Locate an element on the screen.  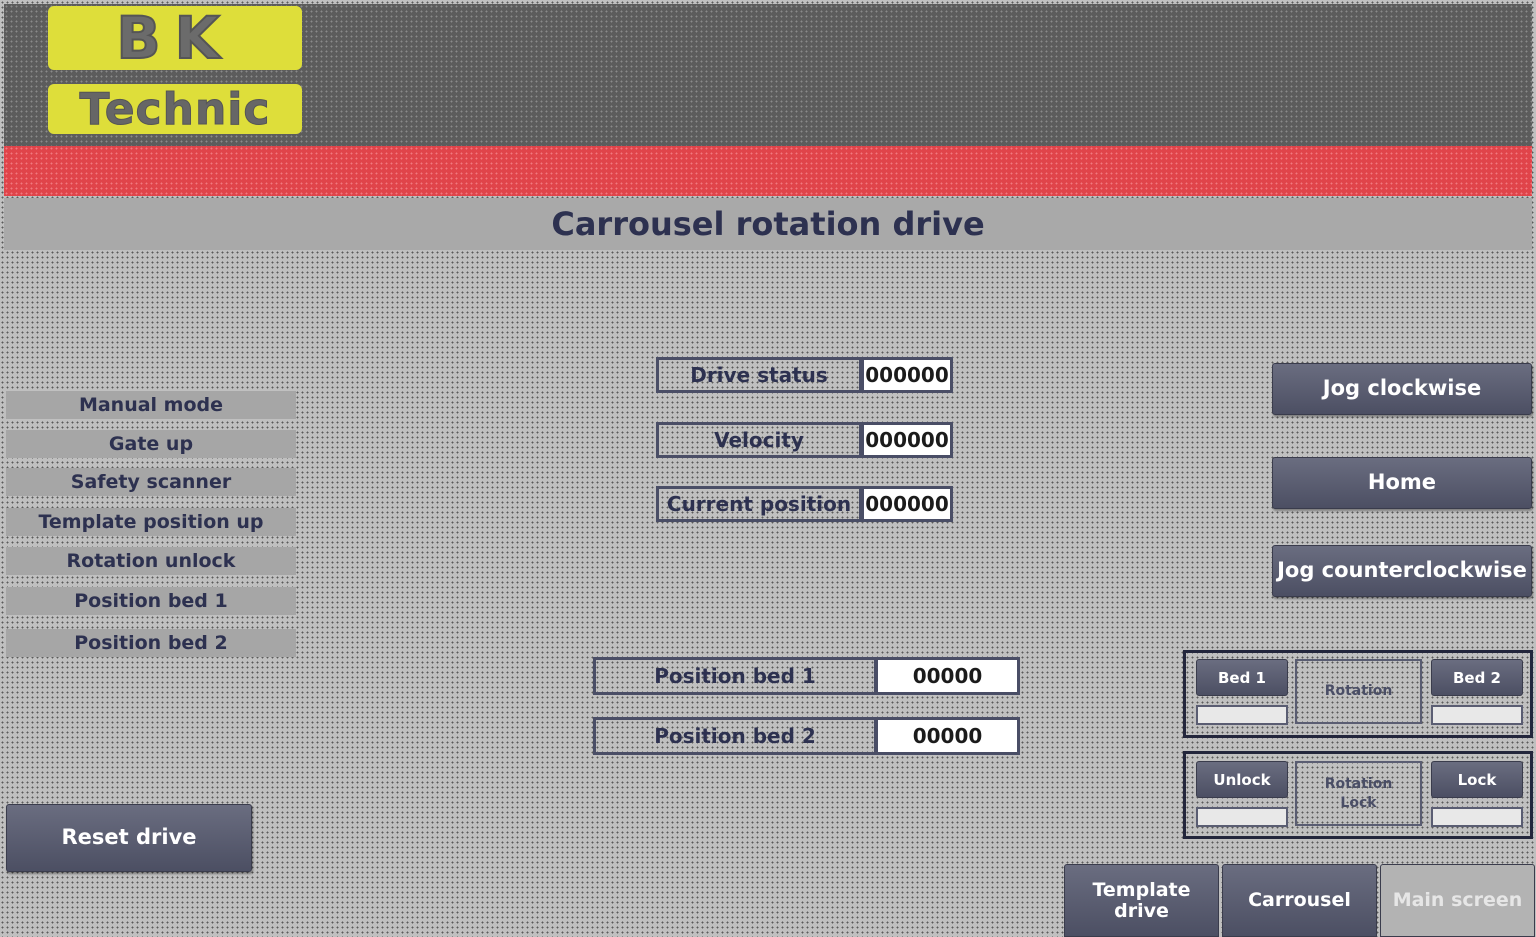
tab-template-drive: Template drive is located at coordinates (1141, 900).